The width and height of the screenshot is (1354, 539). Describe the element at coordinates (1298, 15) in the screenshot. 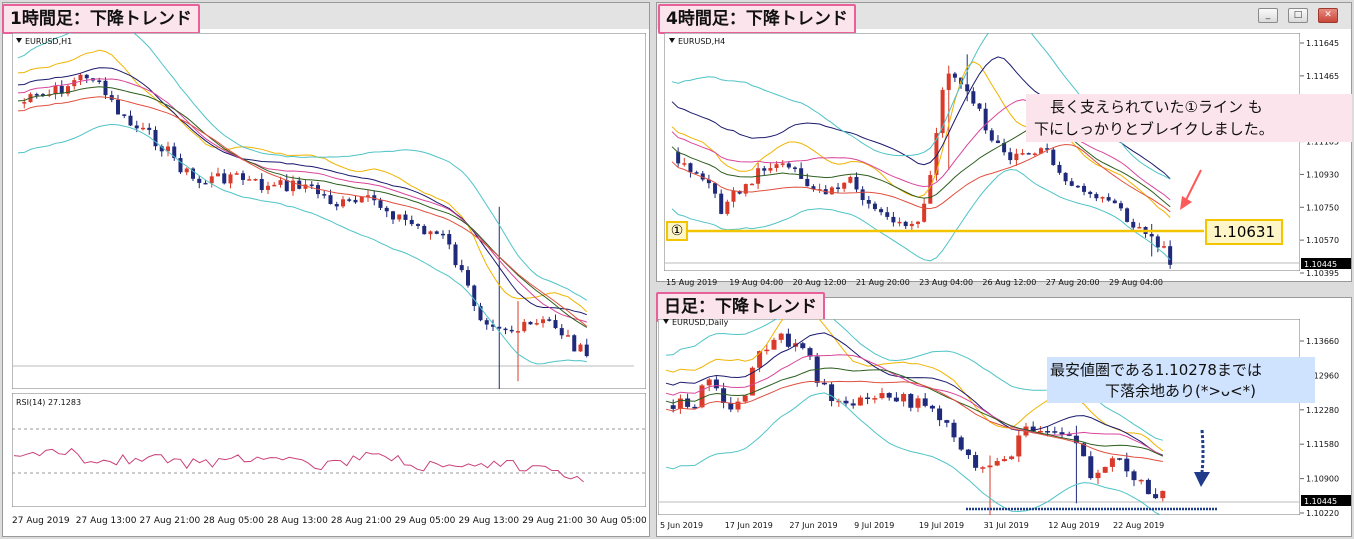

I see `restore-button: □` at that location.